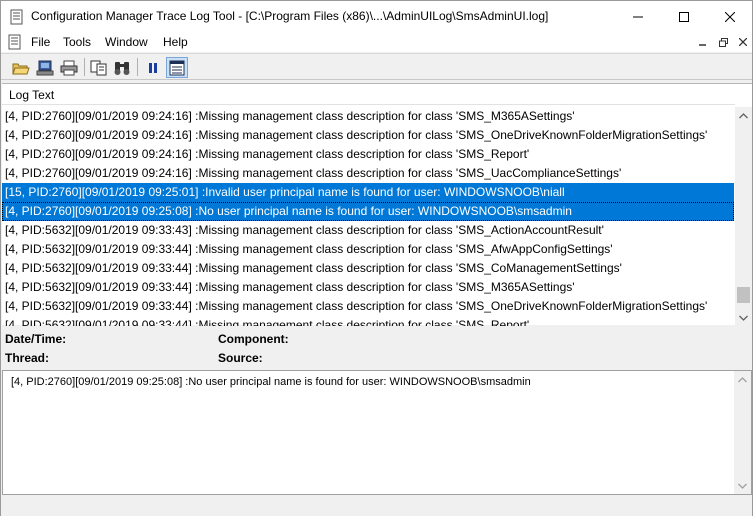 The width and height of the screenshot is (753, 516). Describe the element at coordinates (27, 358) in the screenshot. I see `thread-label: Thread:` at that location.